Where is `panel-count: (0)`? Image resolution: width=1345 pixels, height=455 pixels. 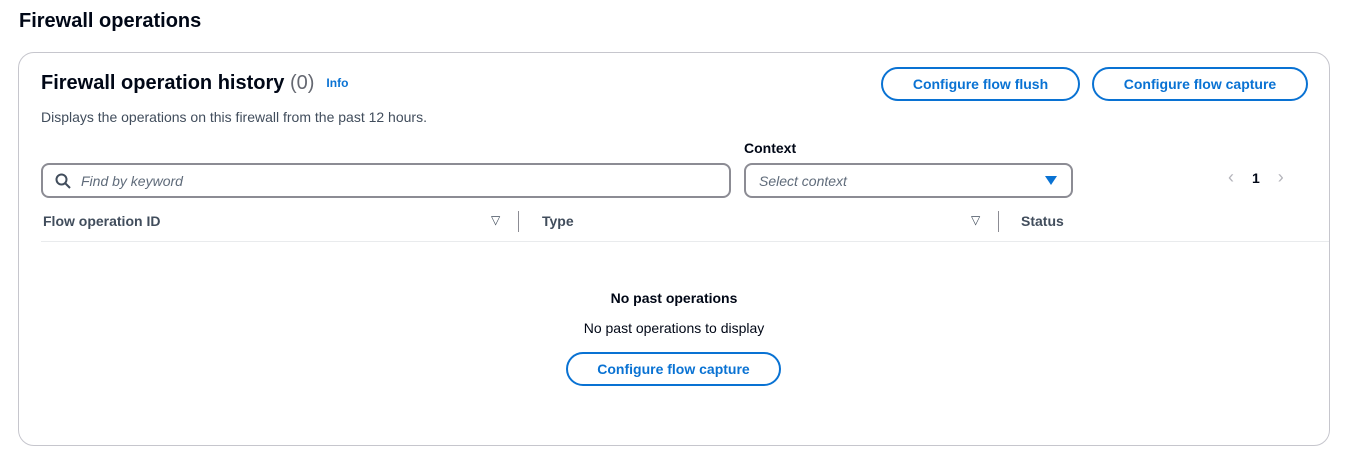 panel-count: (0) is located at coordinates (302, 83).